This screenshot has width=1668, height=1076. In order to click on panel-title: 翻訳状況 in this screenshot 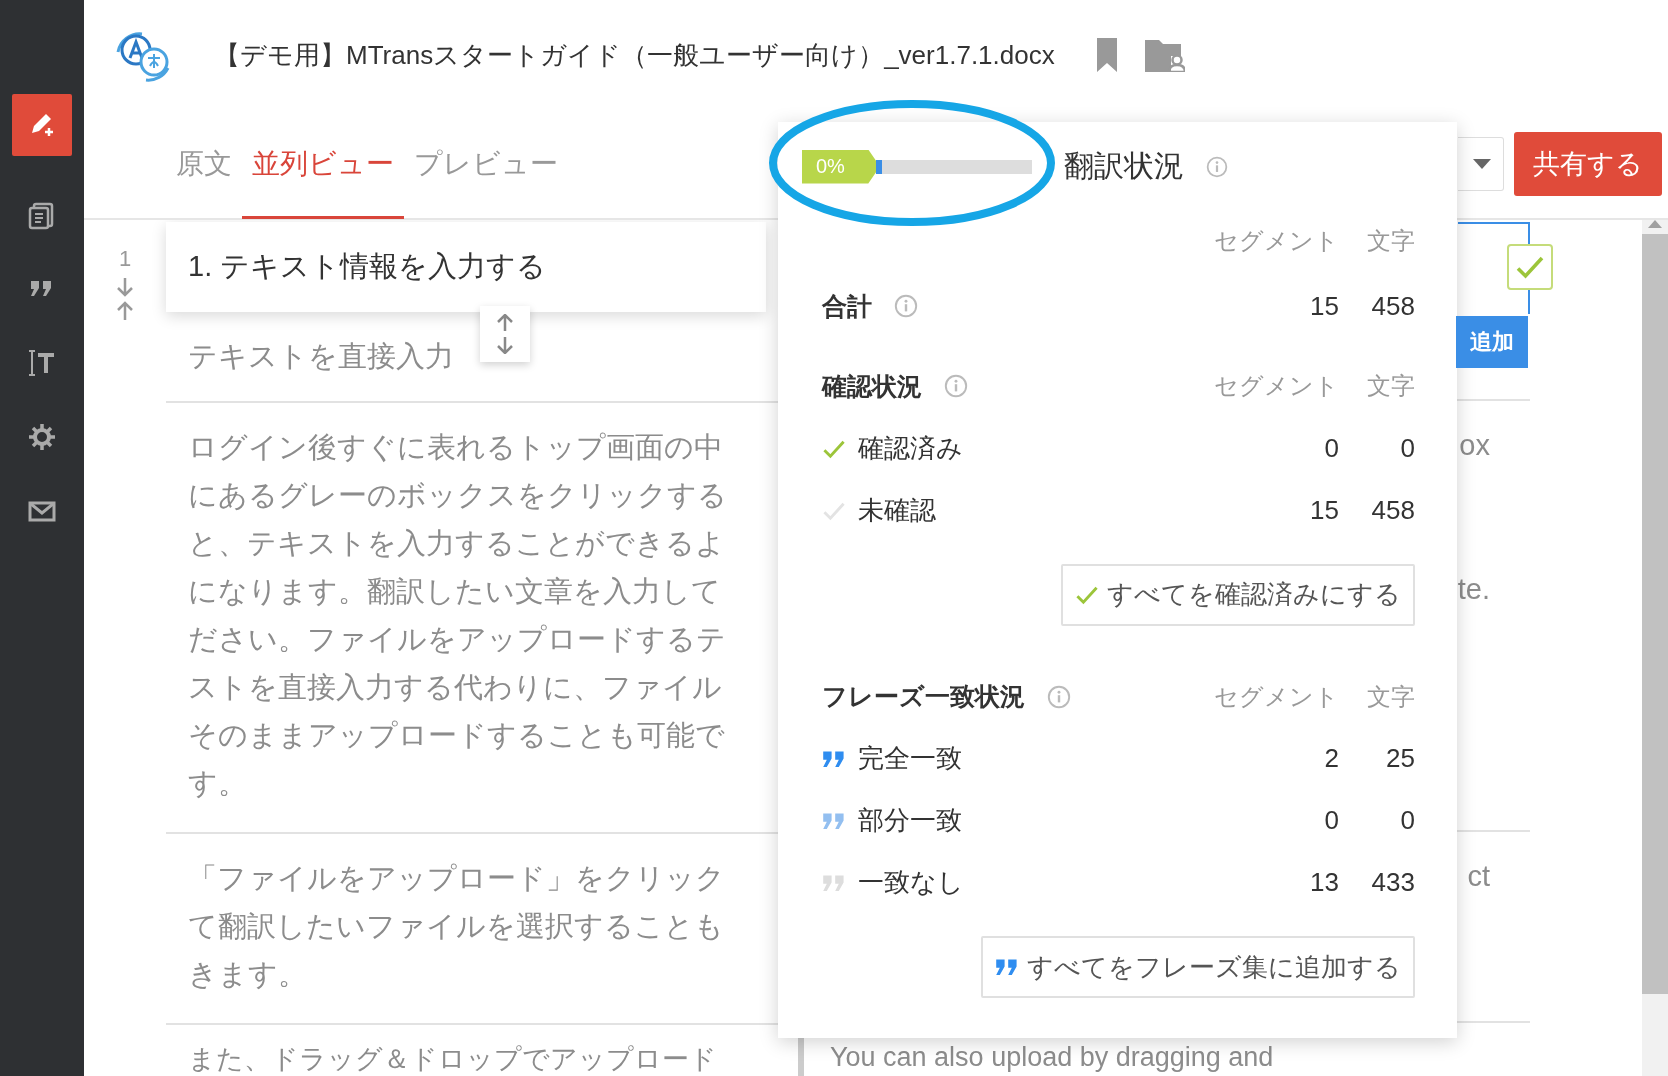, I will do `click(1124, 166)`.